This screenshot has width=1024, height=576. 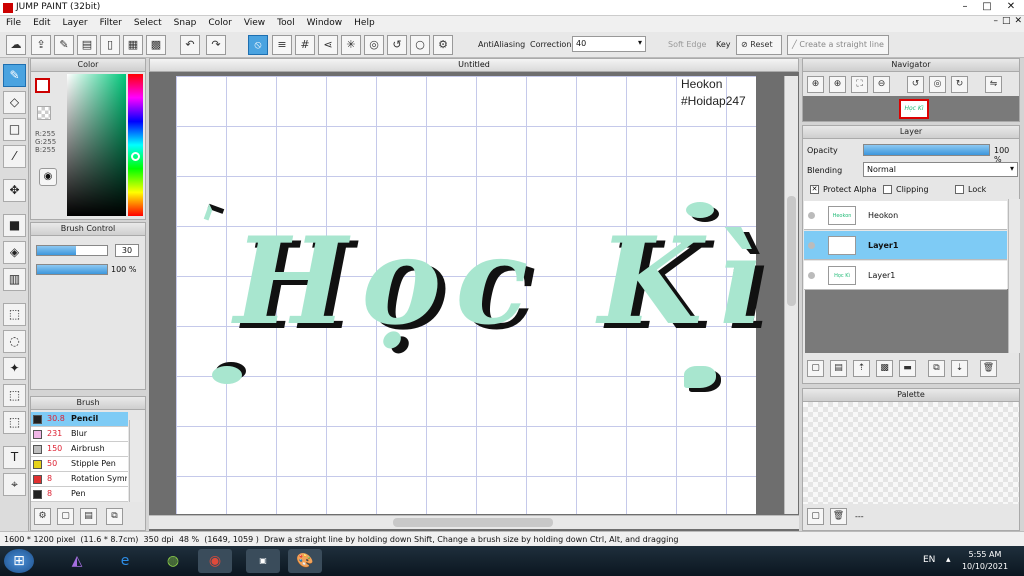 What do you see at coordinates (41, 45) in the screenshot?
I see `export-icon: ⇪` at bounding box center [41, 45].